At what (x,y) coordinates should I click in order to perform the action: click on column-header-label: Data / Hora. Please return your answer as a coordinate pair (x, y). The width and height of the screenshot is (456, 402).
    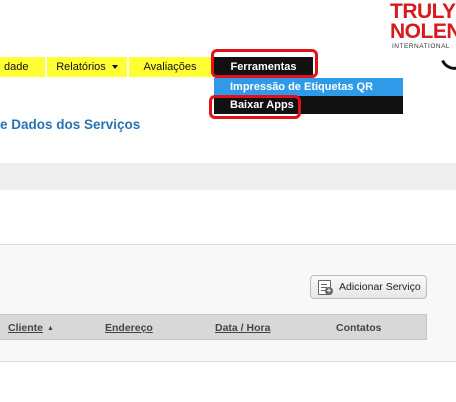
    Looking at the image, I should click on (243, 328).